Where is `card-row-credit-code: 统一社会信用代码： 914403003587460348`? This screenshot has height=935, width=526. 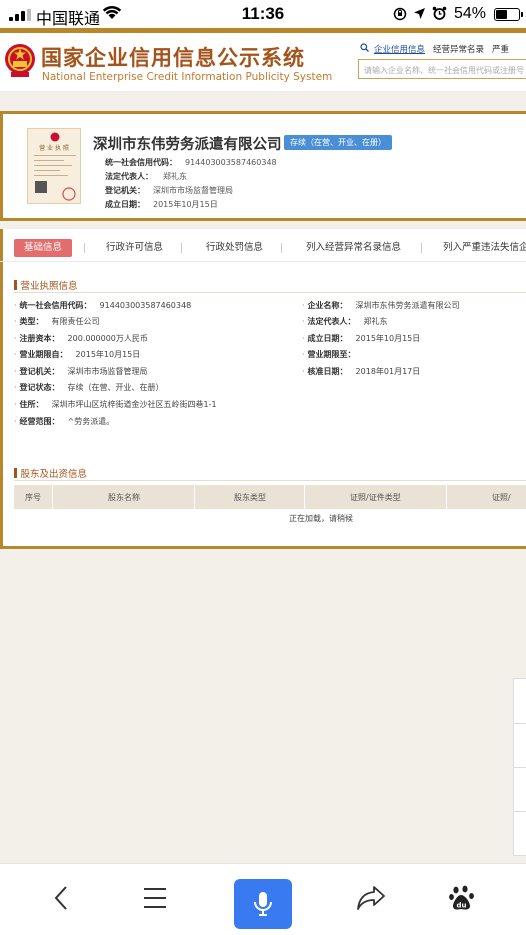 card-row-credit-code: 统一社会信用代码： 914403003587460348 is located at coordinates (191, 162).